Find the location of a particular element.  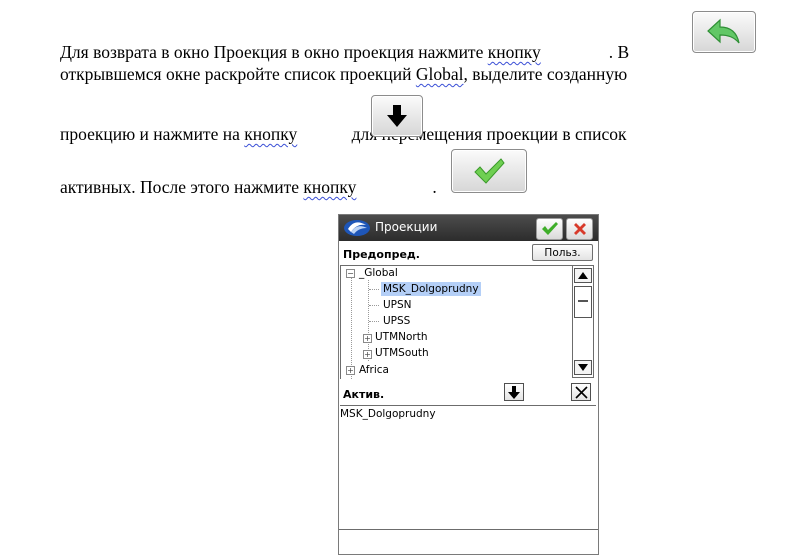

clear-x-icon is located at coordinates (581, 392).